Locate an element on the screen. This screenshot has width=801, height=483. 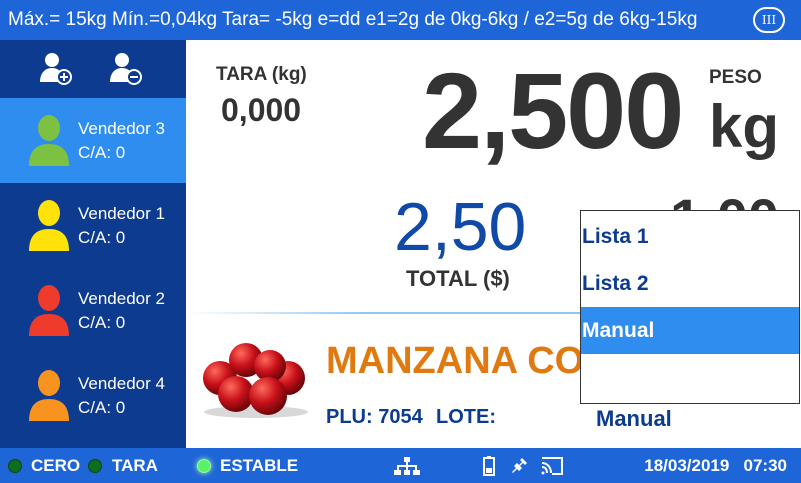
add-seller-button is located at coordinates (56, 68).